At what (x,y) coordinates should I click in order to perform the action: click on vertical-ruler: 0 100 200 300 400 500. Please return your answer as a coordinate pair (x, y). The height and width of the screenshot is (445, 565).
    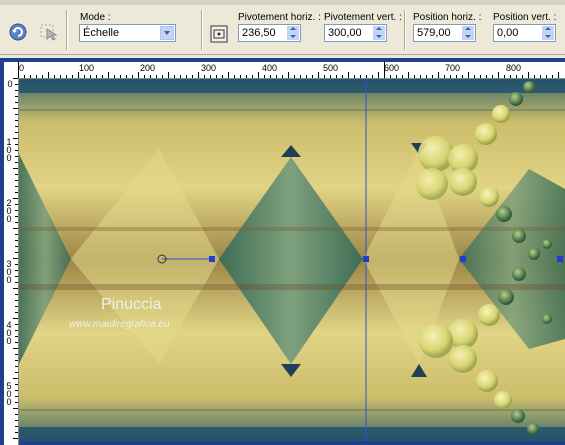
    Looking at the image, I should click on (11, 261).